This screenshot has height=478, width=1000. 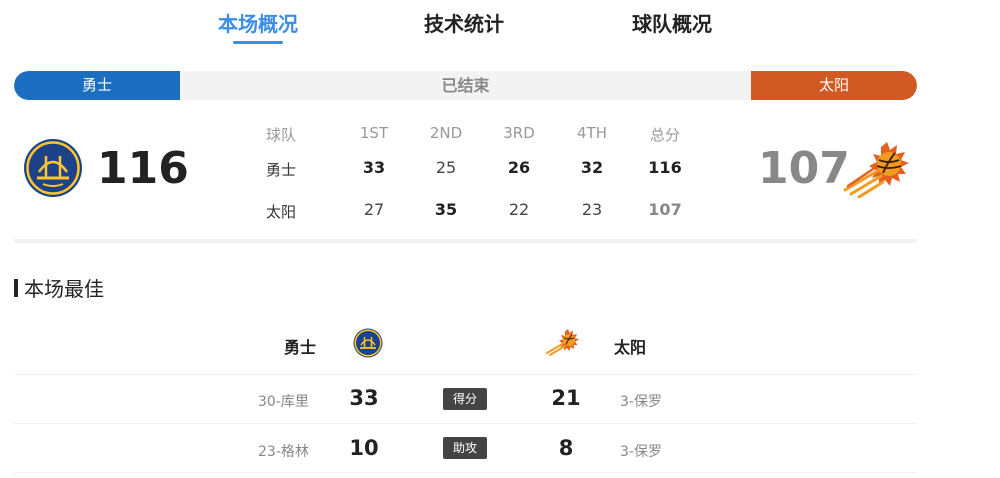 I want to click on table-cell: 23, so click(x=592, y=209).